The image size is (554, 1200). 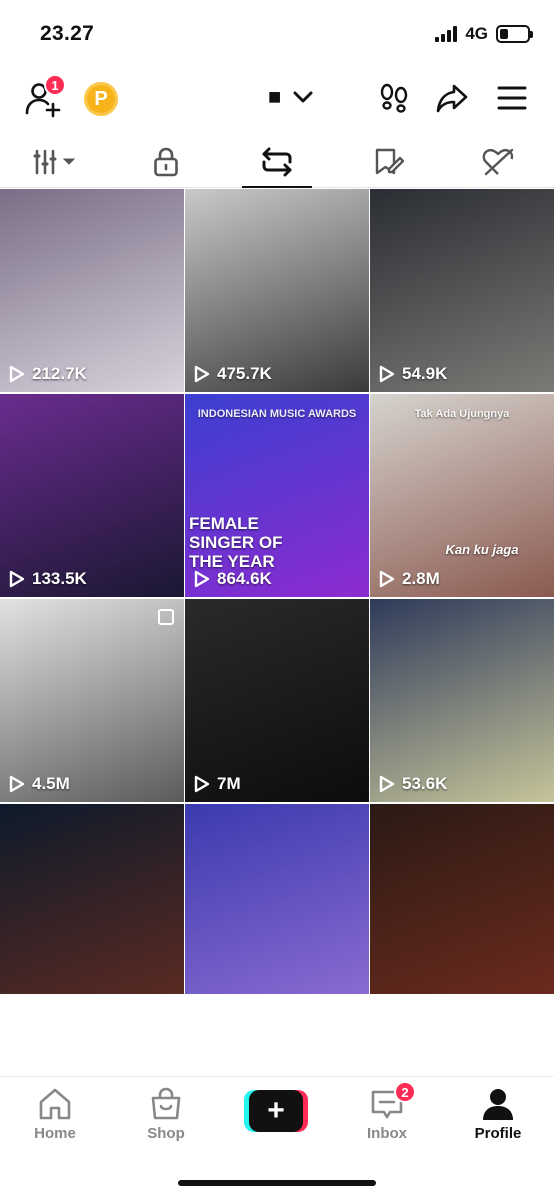 What do you see at coordinates (476, 33) in the screenshot?
I see `network-type: 4G` at bounding box center [476, 33].